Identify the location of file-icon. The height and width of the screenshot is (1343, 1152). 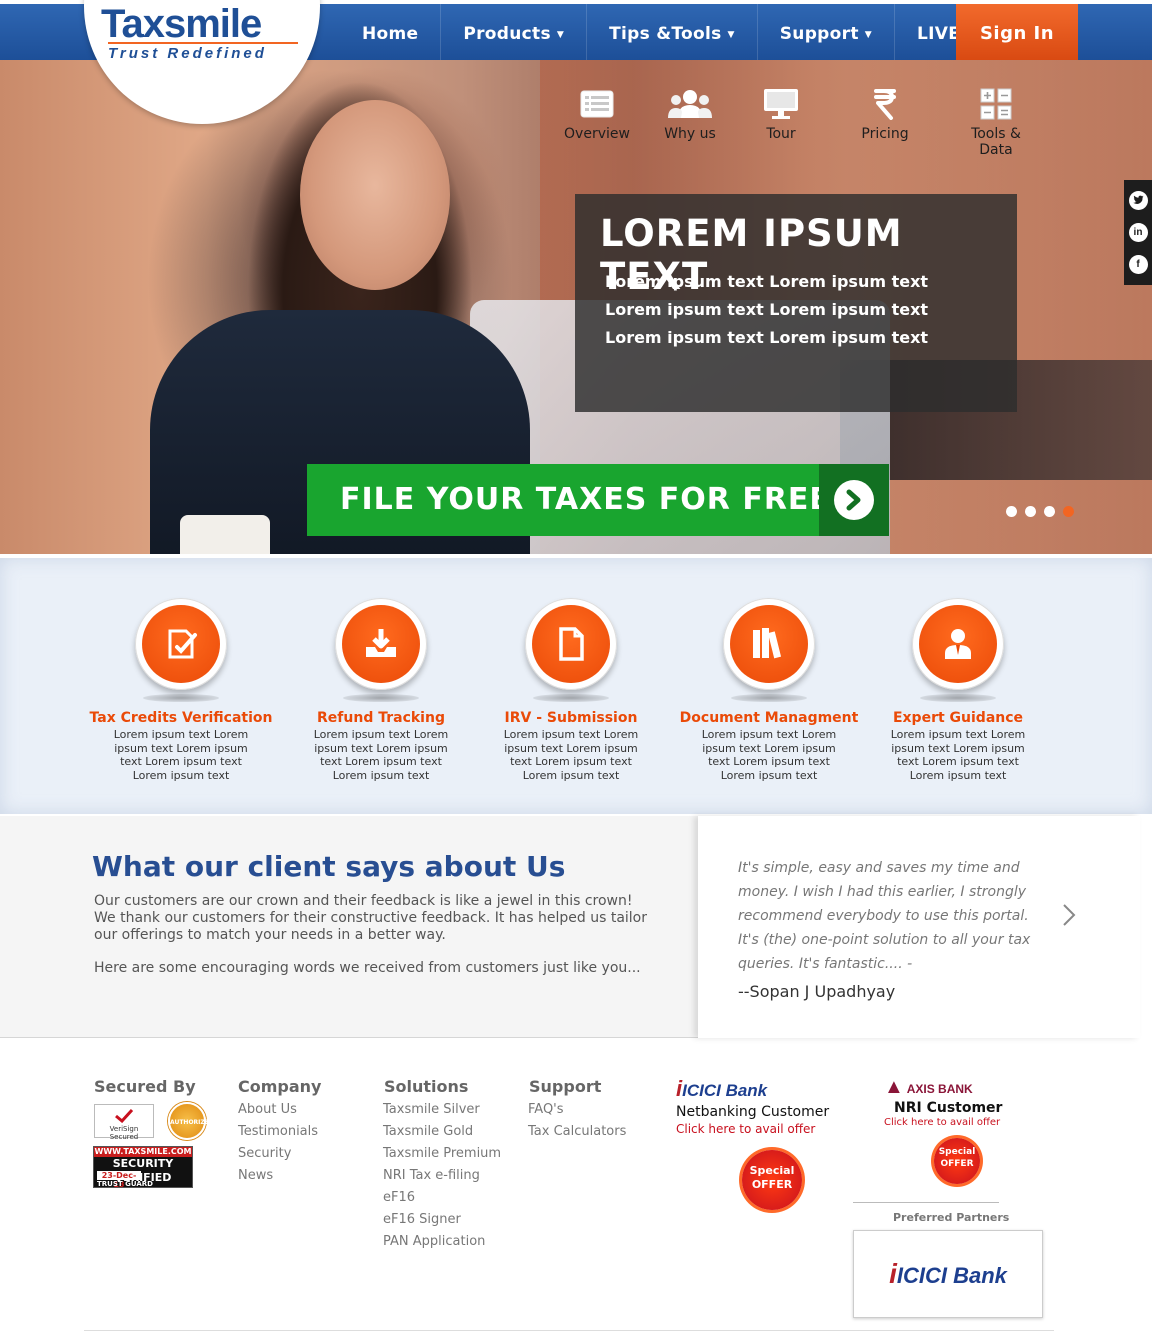
(571, 644).